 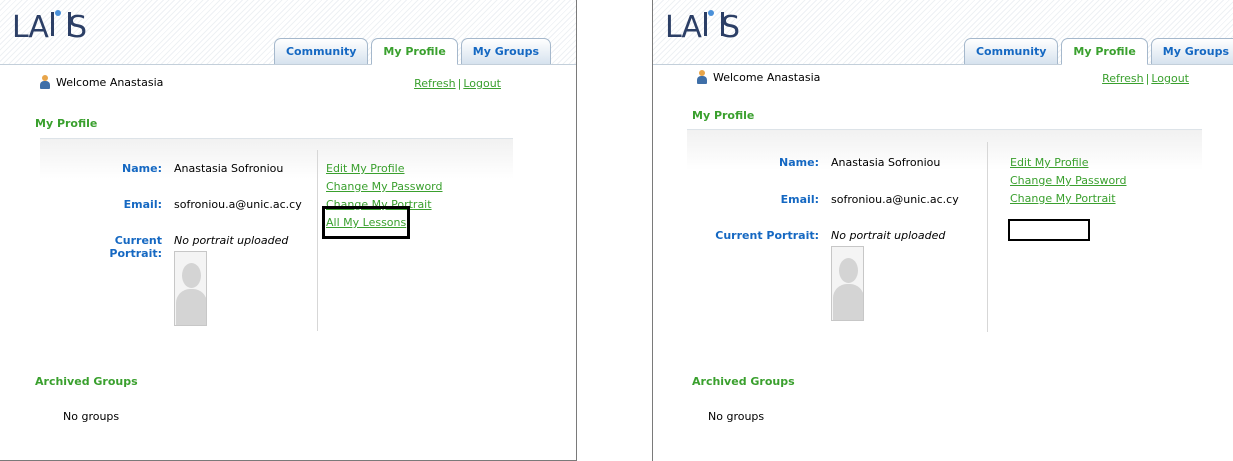 I want to click on redaction-box, so click(x=1049, y=230).